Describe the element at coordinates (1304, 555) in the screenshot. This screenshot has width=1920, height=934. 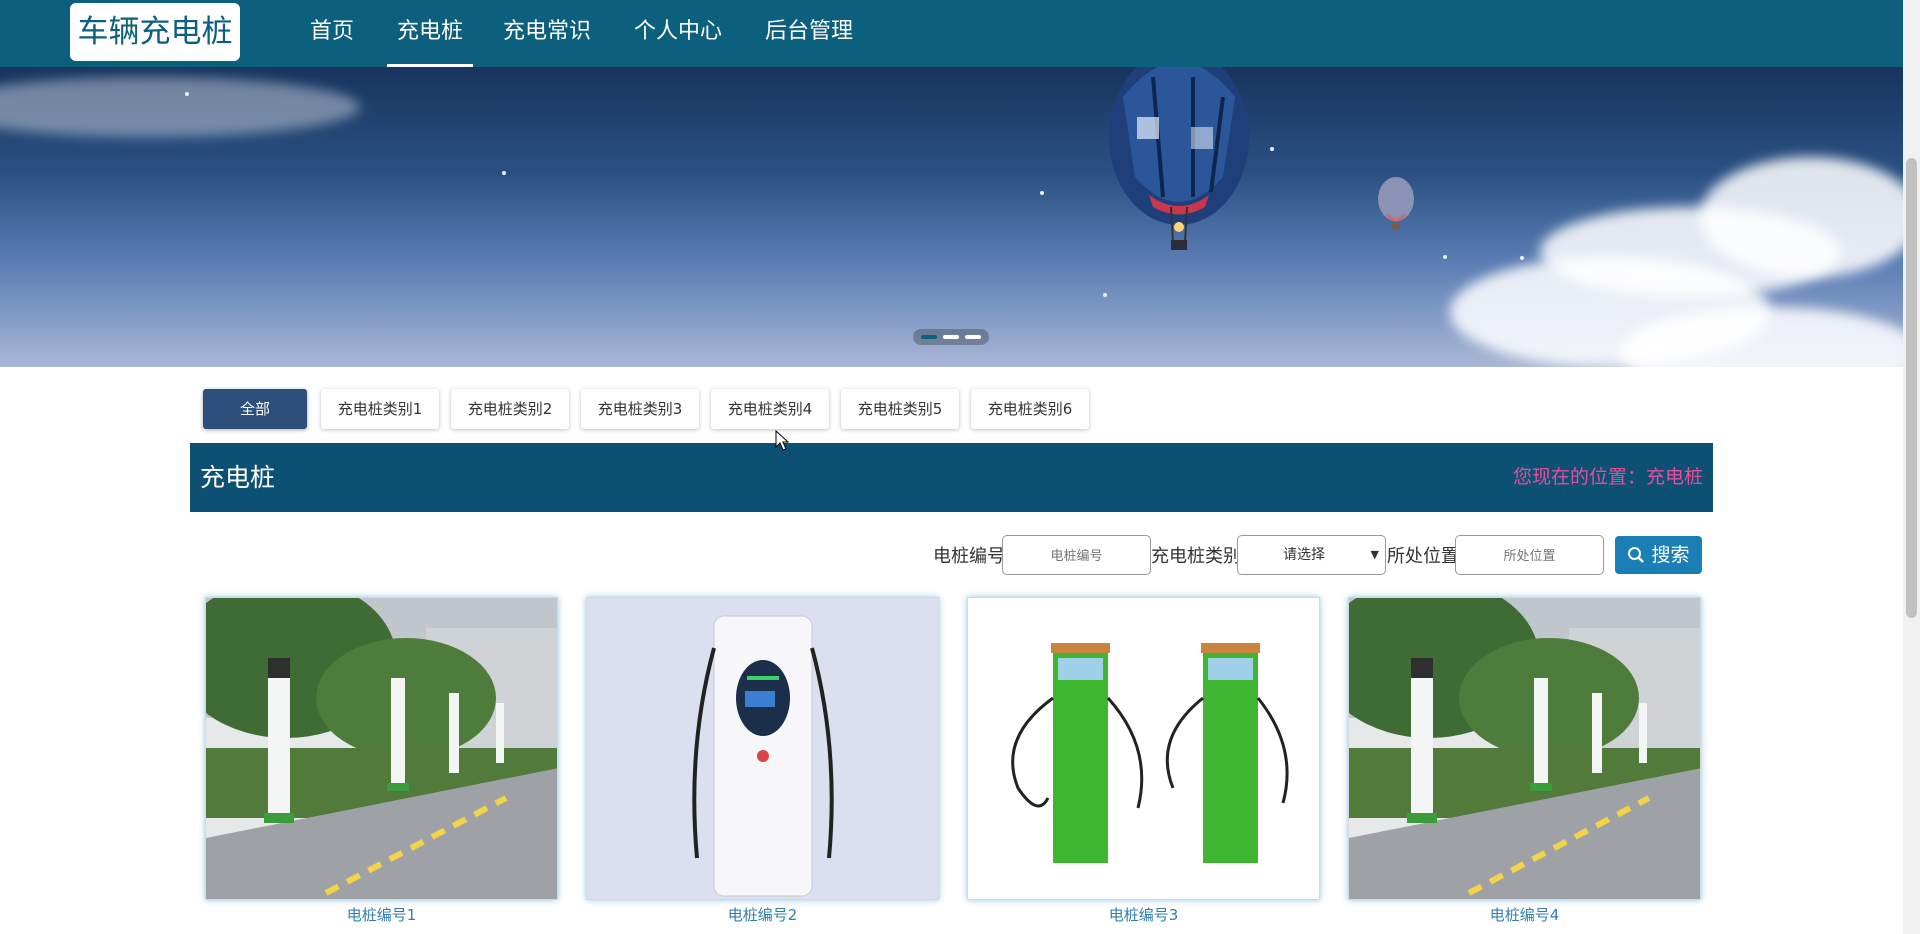
I see `category-select-value: 请选择` at that location.